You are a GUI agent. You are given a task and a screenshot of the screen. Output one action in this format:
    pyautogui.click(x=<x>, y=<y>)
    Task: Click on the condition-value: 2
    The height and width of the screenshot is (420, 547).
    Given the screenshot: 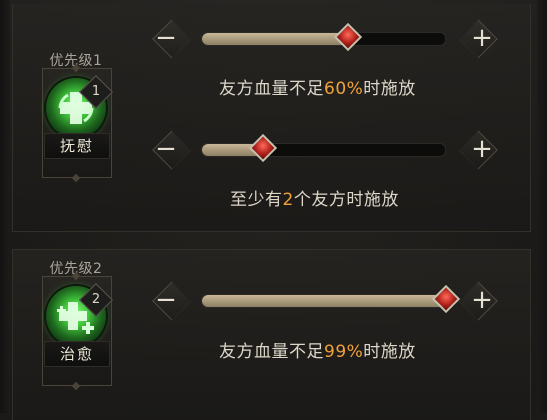 What is the action you would take?
    pyautogui.click(x=288, y=200)
    